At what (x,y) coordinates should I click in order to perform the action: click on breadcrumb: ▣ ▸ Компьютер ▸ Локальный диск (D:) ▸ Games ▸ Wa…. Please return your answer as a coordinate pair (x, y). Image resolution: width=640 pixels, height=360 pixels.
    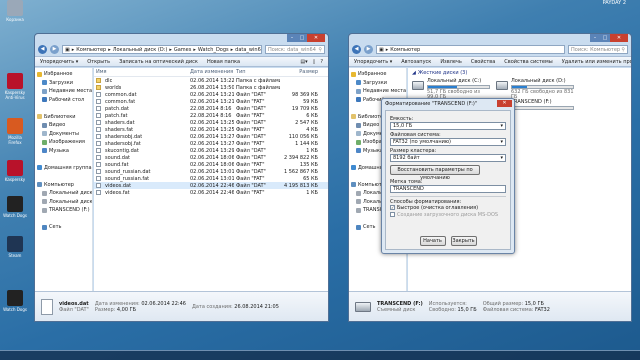
    Looking at the image, I should click on (162, 49).